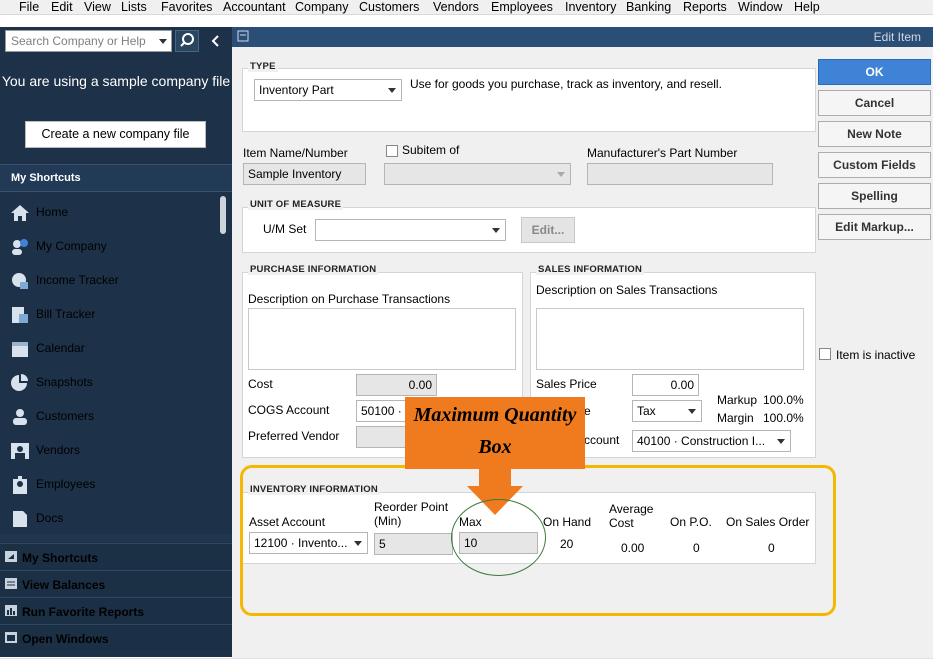  What do you see at coordinates (646, 411) in the screenshot?
I see `tax-code-value: Tax` at bounding box center [646, 411].